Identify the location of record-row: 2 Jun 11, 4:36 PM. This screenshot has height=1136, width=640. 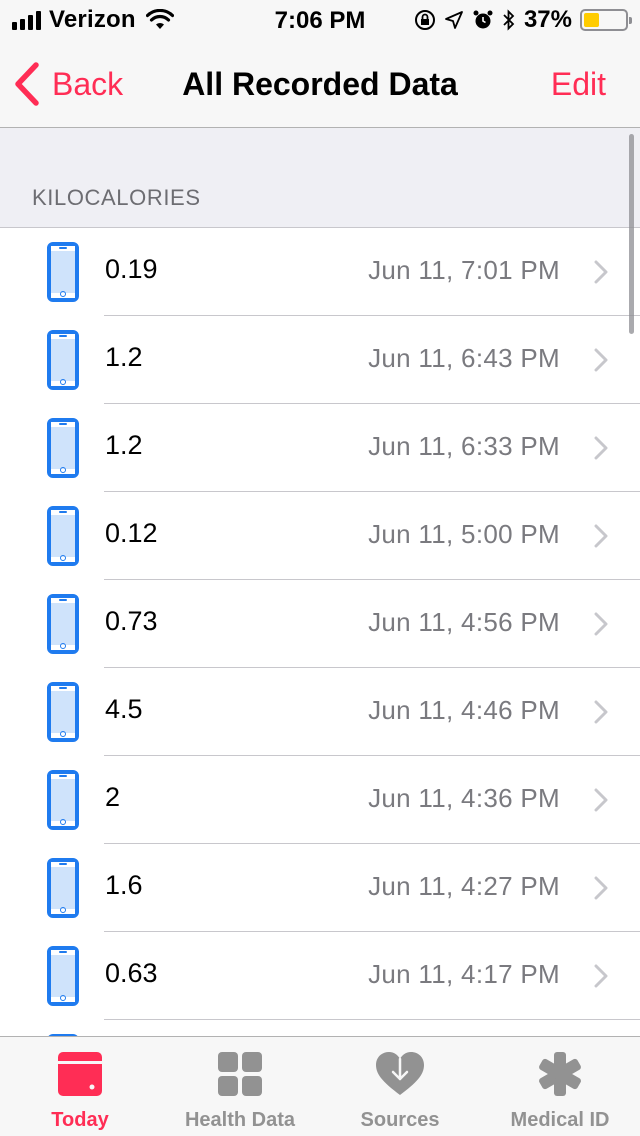
(320, 800).